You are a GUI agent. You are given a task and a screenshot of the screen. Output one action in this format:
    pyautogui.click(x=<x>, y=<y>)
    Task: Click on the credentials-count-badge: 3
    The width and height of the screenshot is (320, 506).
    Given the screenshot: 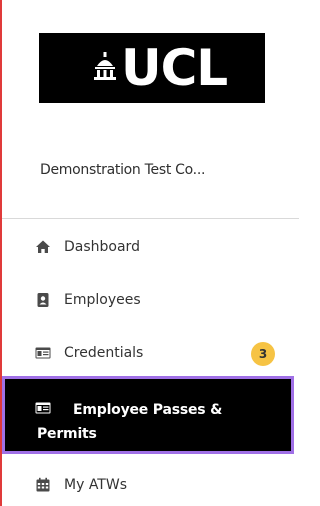 What is the action you would take?
    pyautogui.click(x=263, y=354)
    